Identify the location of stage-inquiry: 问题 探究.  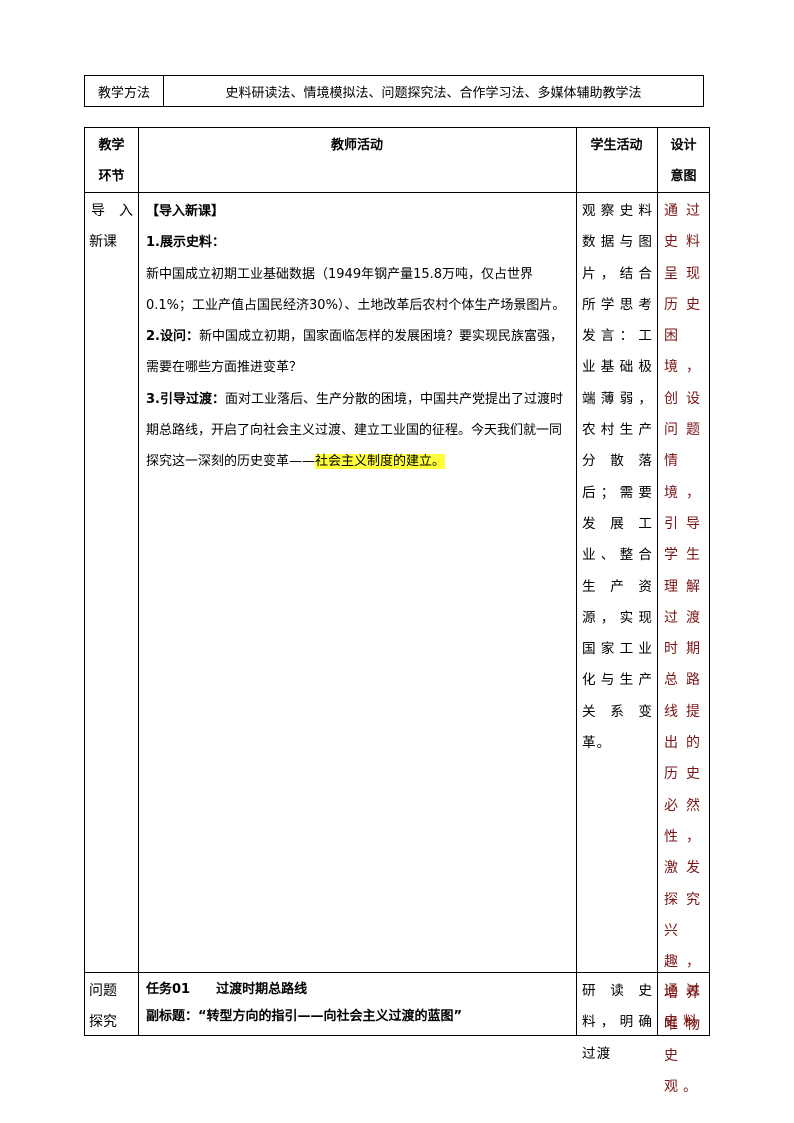
(103, 1006).